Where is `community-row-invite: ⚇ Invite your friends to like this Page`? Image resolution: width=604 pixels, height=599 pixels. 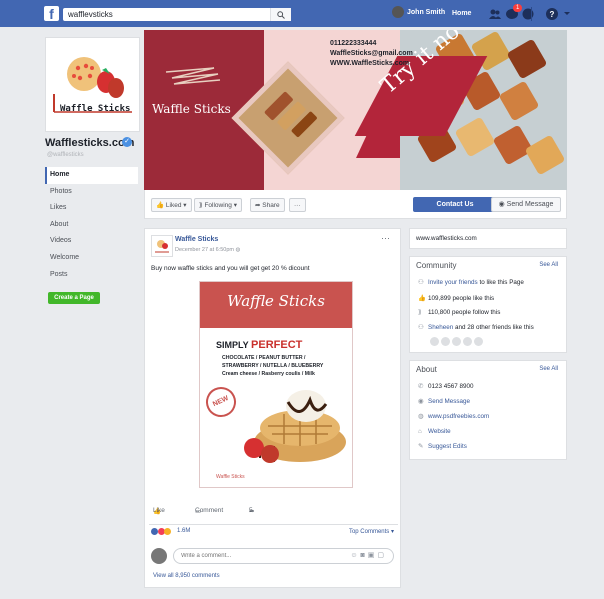
community-row-invite: ⚇ Invite your friends to like this Page is located at coordinates (471, 282).